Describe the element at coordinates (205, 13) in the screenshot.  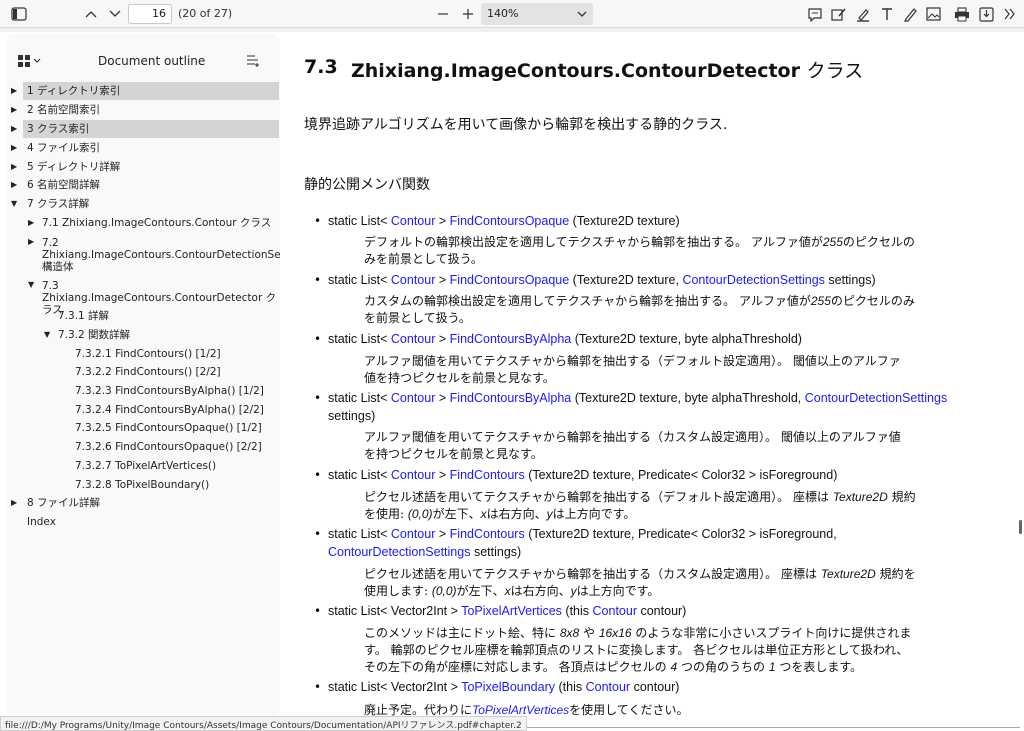
I see `page-count: (20 of 27)` at that location.